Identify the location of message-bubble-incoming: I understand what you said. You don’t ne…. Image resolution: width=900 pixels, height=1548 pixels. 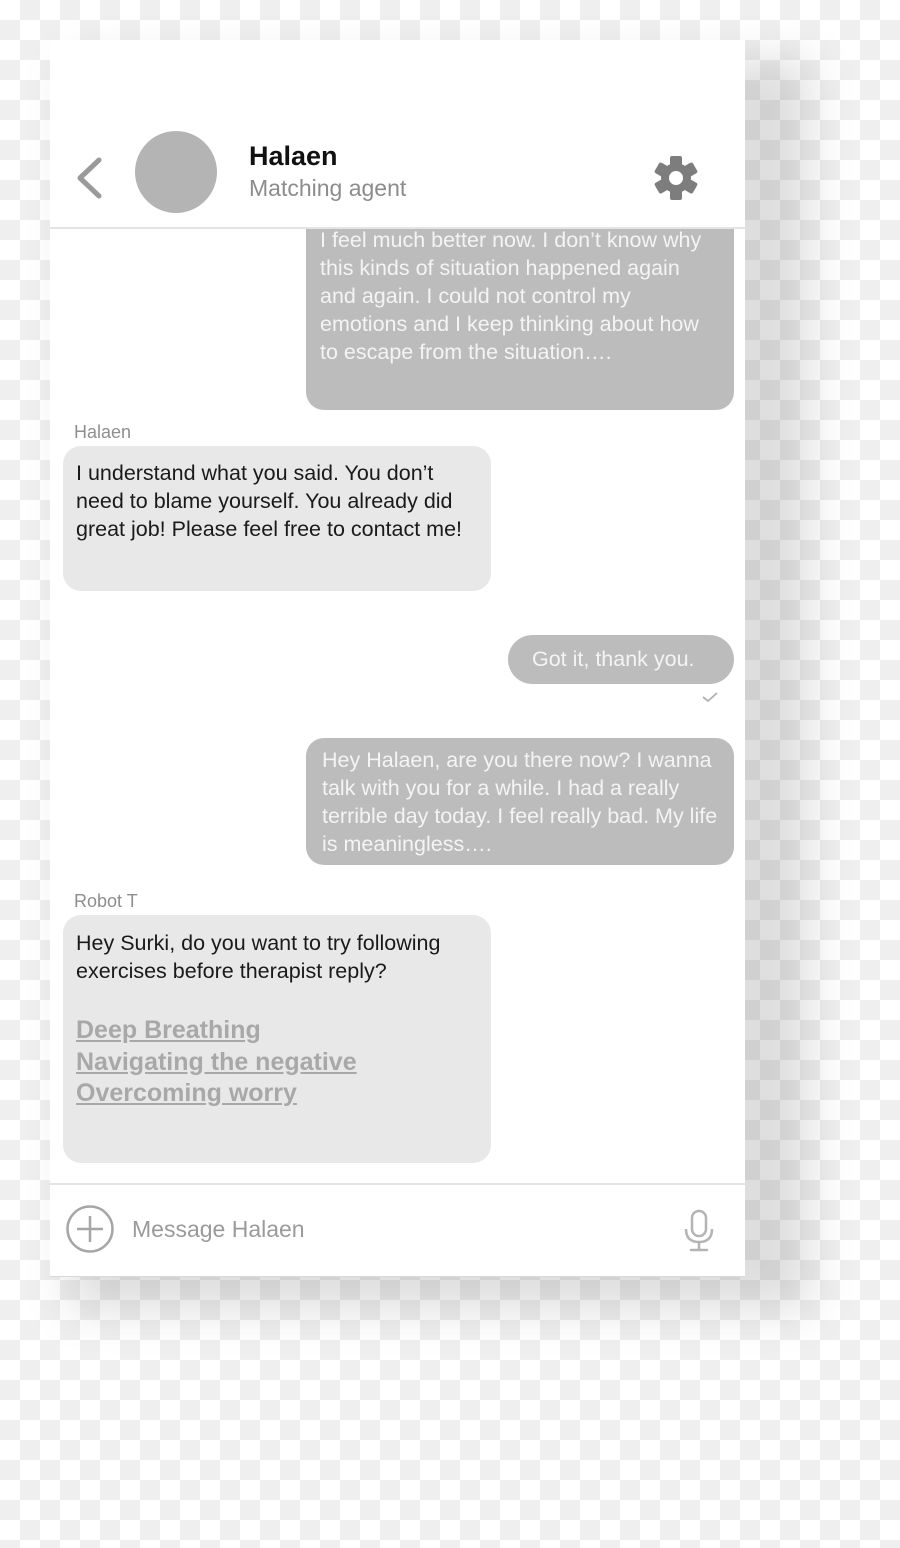
(277, 518).